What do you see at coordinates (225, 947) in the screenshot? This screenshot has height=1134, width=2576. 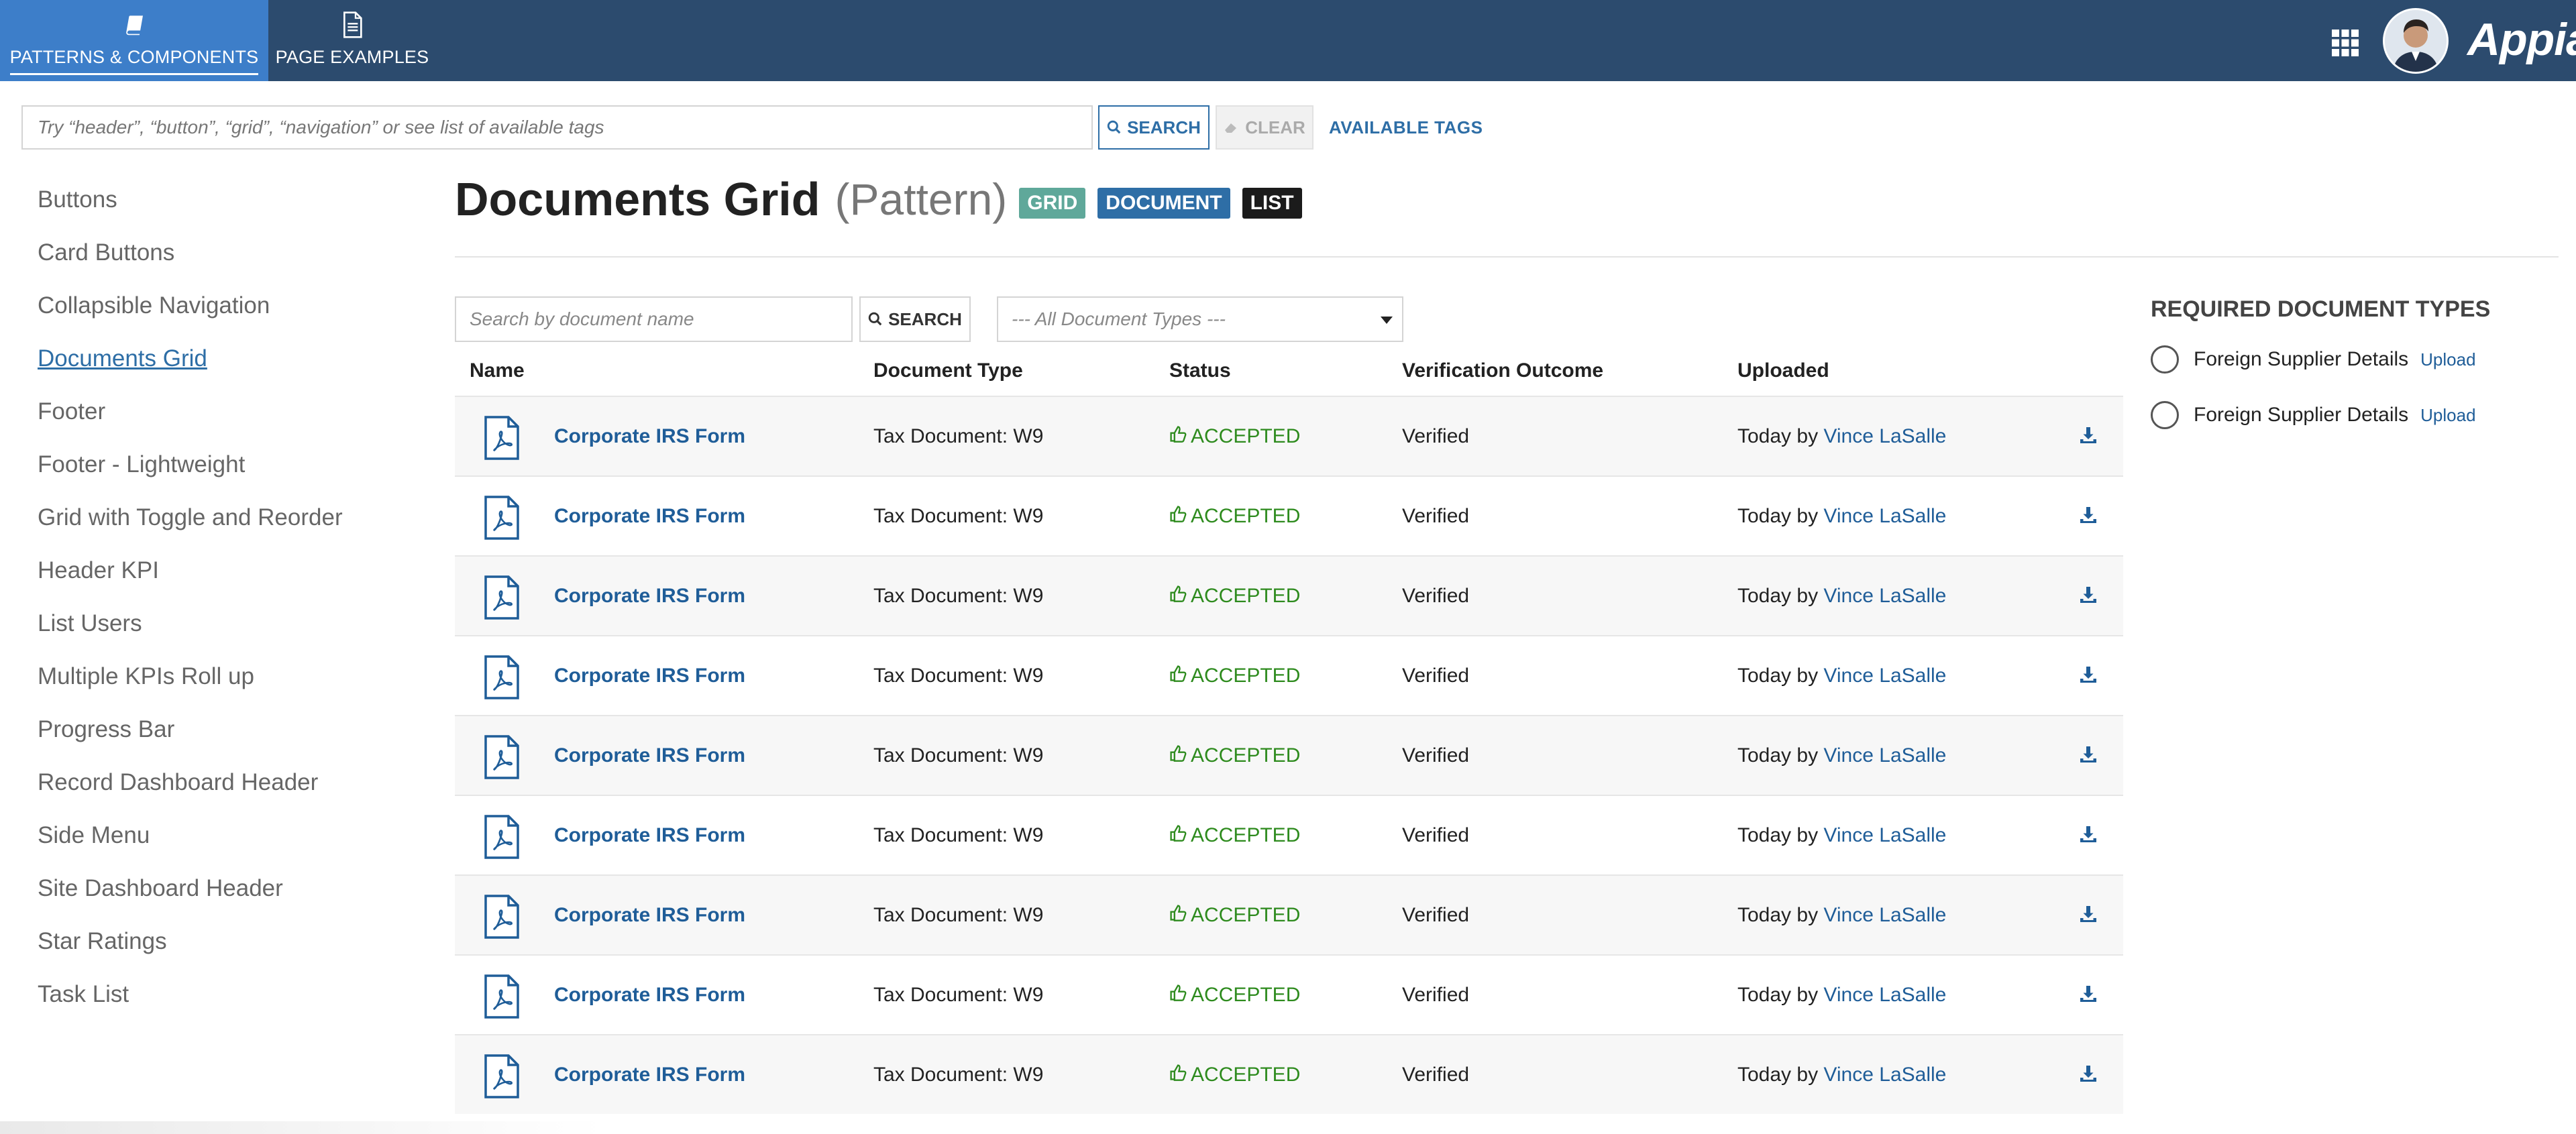 I see `sidebar-item-star-ratings: Star Ratings` at bounding box center [225, 947].